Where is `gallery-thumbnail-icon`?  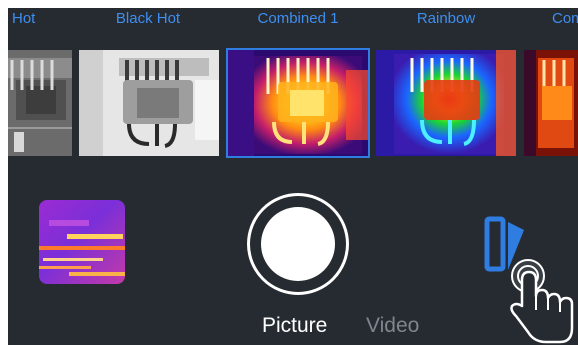 gallery-thumbnail-icon is located at coordinates (82, 242).